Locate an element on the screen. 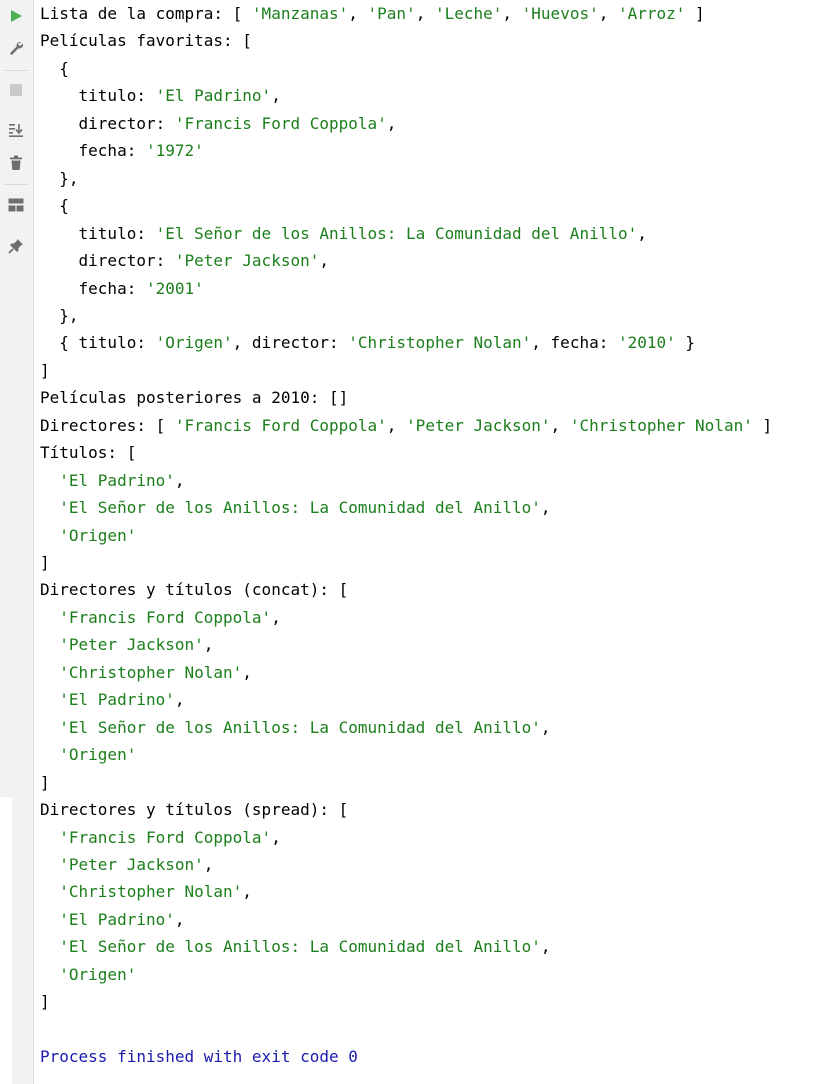 This screenshot has height=1084, width=825. console-line: Directores y títulos (spread): [ is located at coordinates (194, 809).